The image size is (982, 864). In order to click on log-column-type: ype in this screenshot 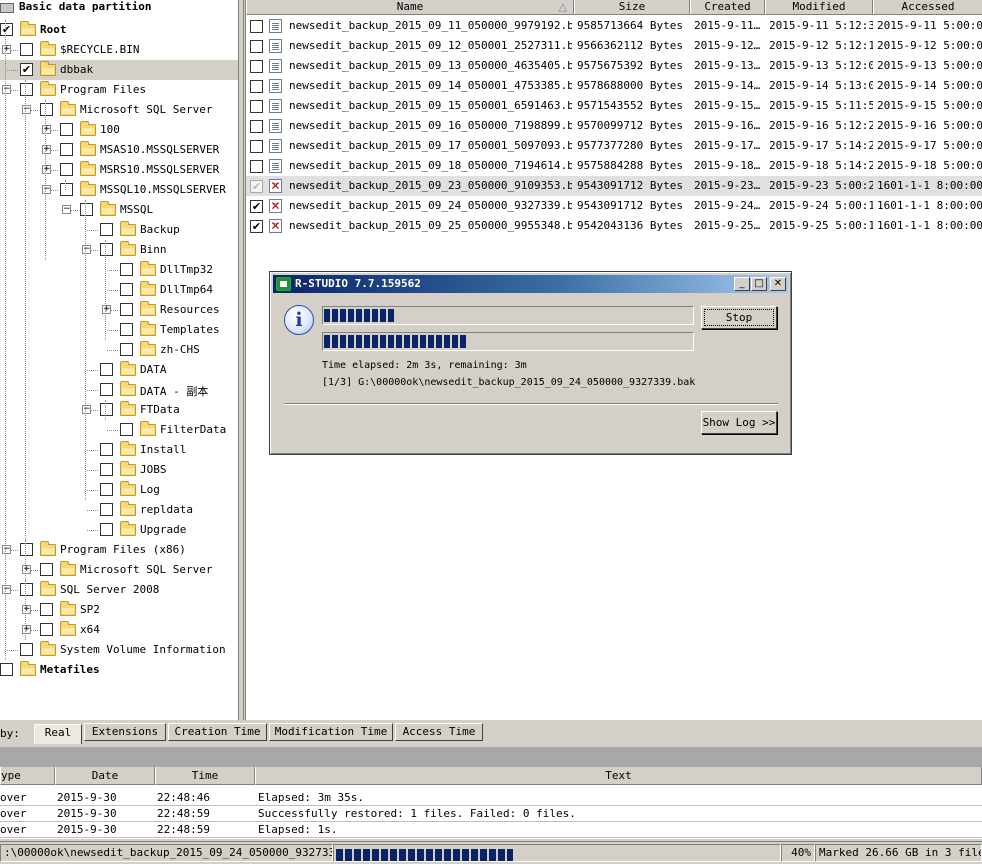, I will do `click(27, 776)`.